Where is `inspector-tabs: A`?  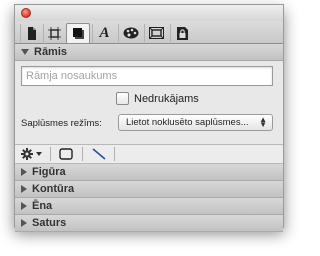 inspector-tabs: A is located at coordinates (149, 32).